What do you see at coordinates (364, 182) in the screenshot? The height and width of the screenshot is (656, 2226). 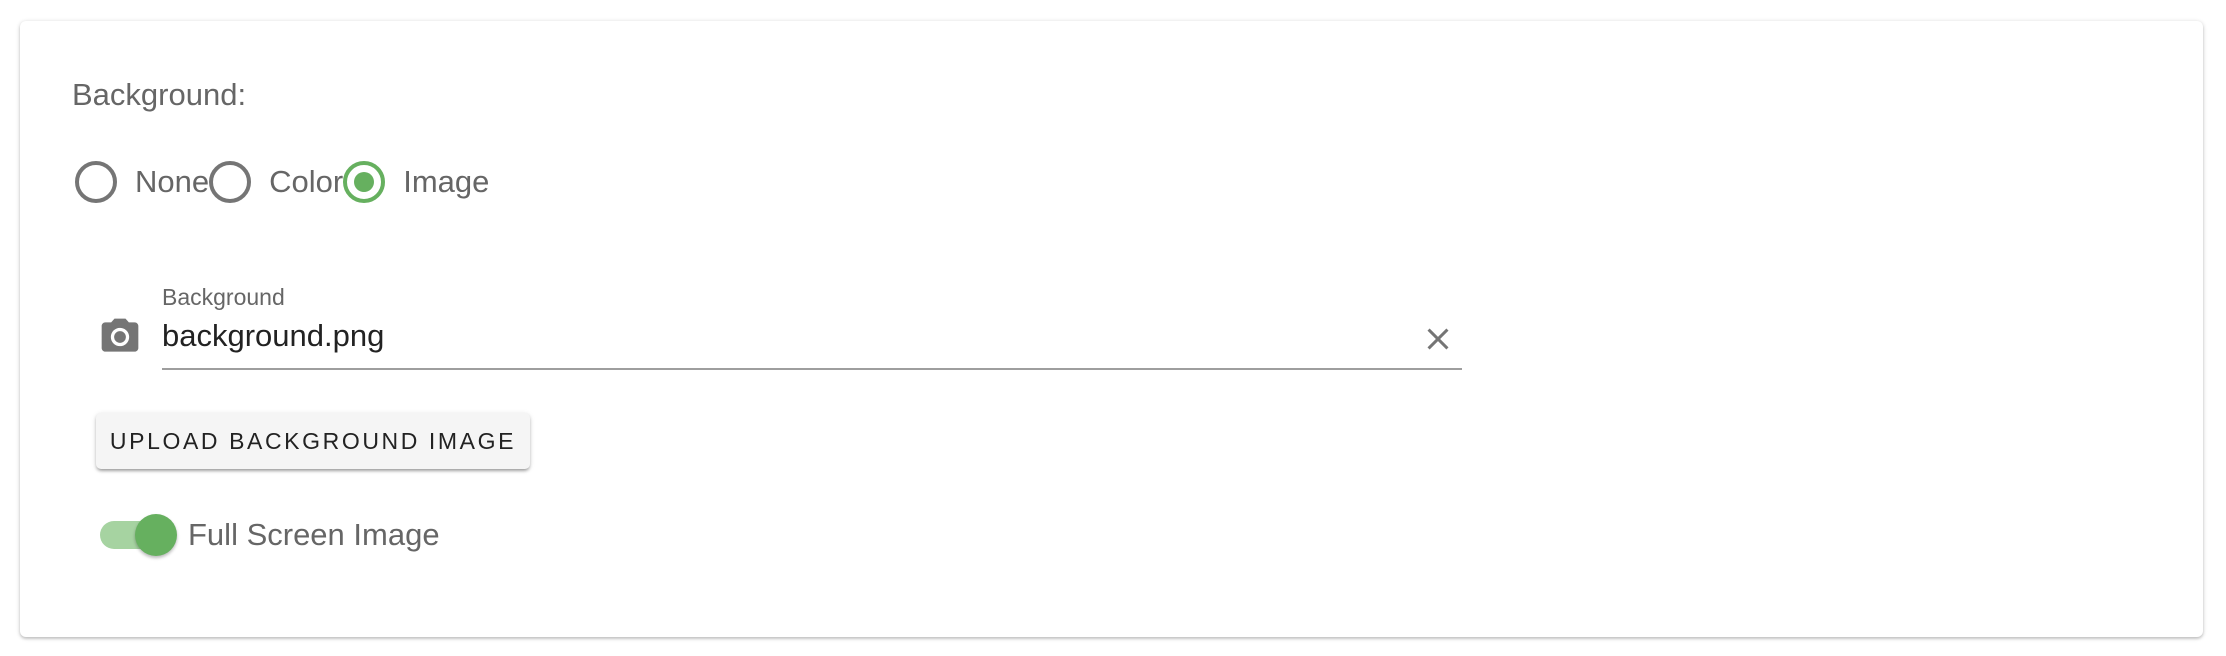 I see `radio-image-circle` at bounding box center [364, 182].